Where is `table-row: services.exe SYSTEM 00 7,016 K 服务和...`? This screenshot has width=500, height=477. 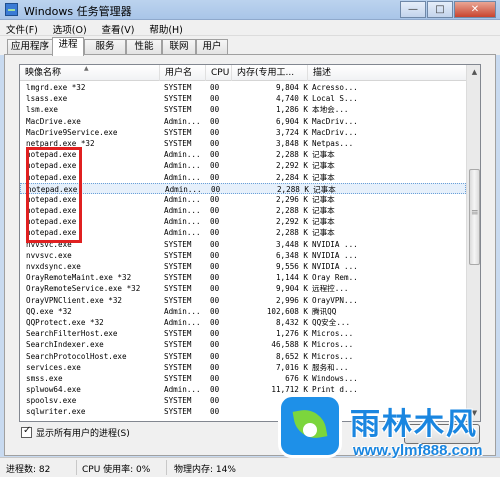 table-row: services.exe SYSTEM 00 7,016 K 服务和... is located at coordinates (243, 367).